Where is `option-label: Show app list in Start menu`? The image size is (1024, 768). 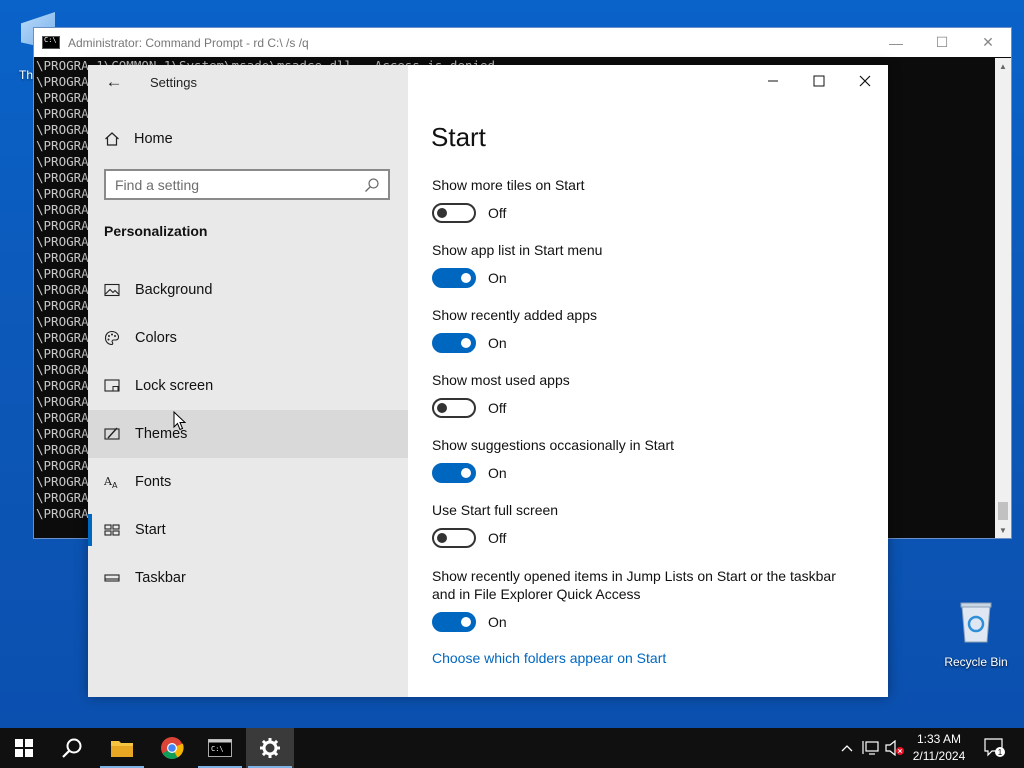 option-label: Show app list in Start menu is located at coordinates (517, 250).